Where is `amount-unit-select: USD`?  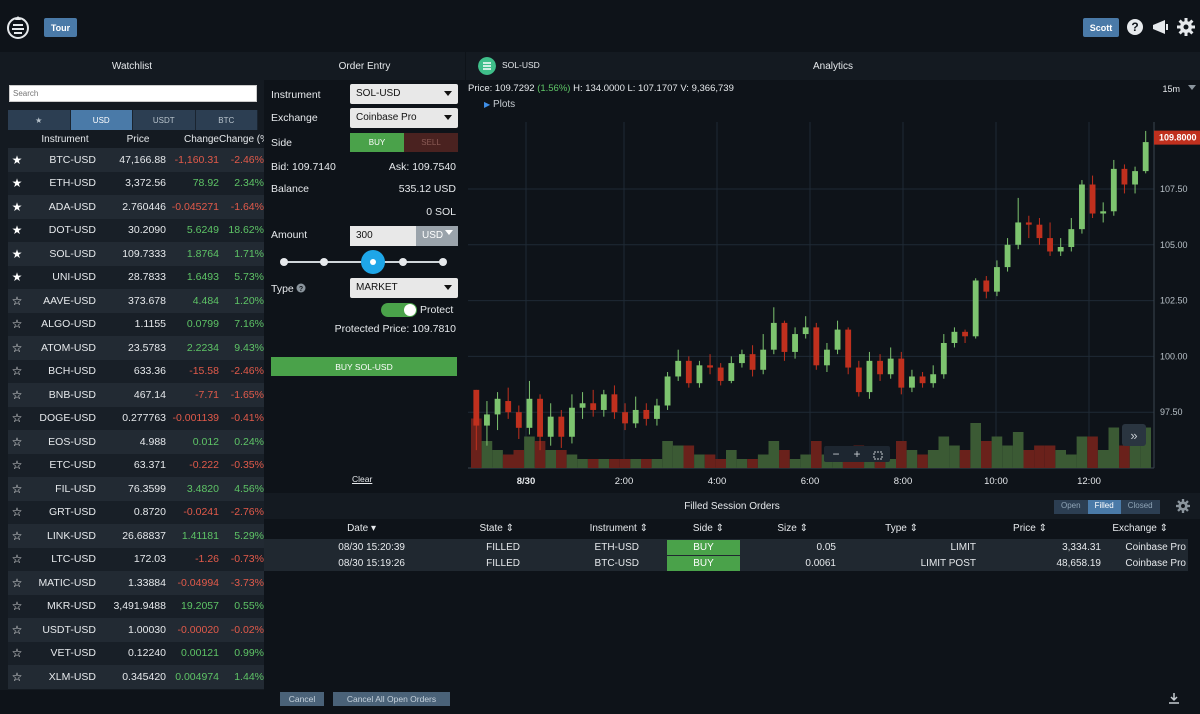
amount-unit-select: USD is located at coordinates (437, 236).